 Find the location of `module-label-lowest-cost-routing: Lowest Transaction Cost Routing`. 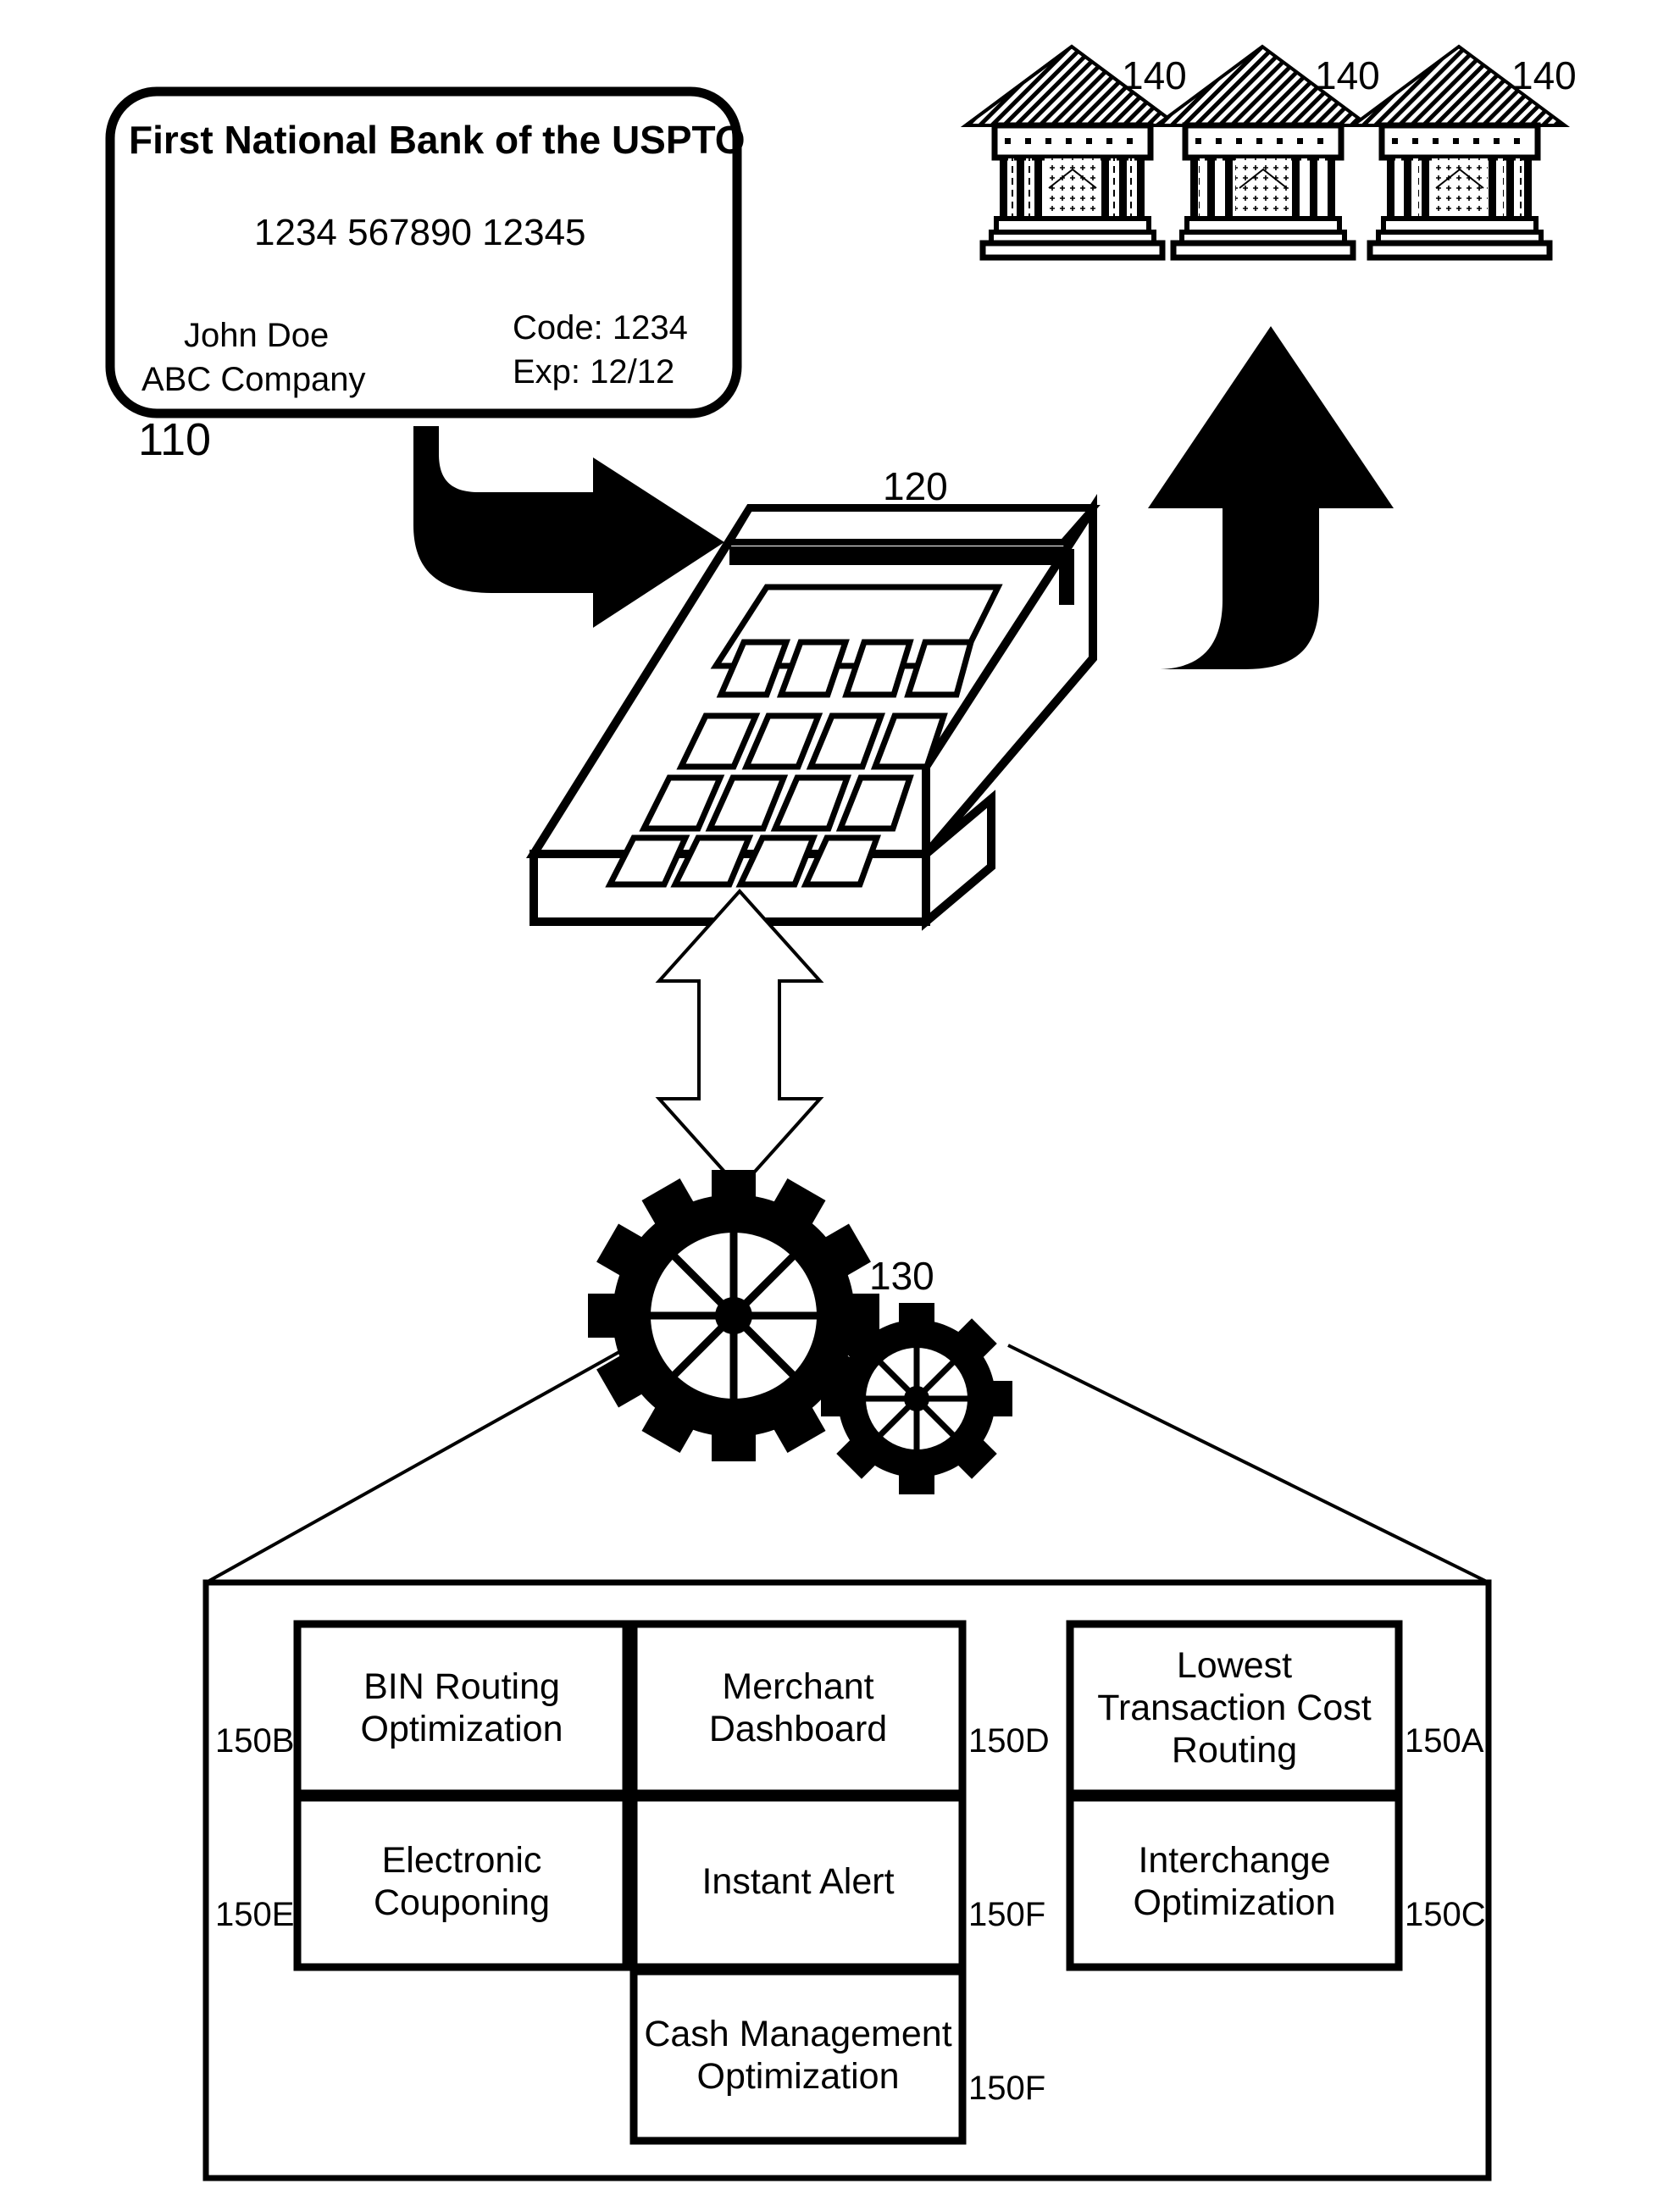

module-label-lowest-cost-routing: Lowest Transaction Cost Routing is located at coordinates (1234, 1709).